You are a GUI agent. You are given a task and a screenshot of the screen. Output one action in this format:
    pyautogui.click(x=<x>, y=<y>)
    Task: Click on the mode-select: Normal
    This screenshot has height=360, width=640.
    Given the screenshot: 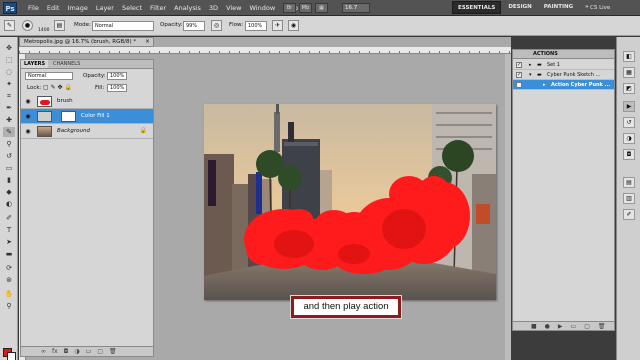 What is the action you would take?
    pyautogui.click(x=123, y=26)
    